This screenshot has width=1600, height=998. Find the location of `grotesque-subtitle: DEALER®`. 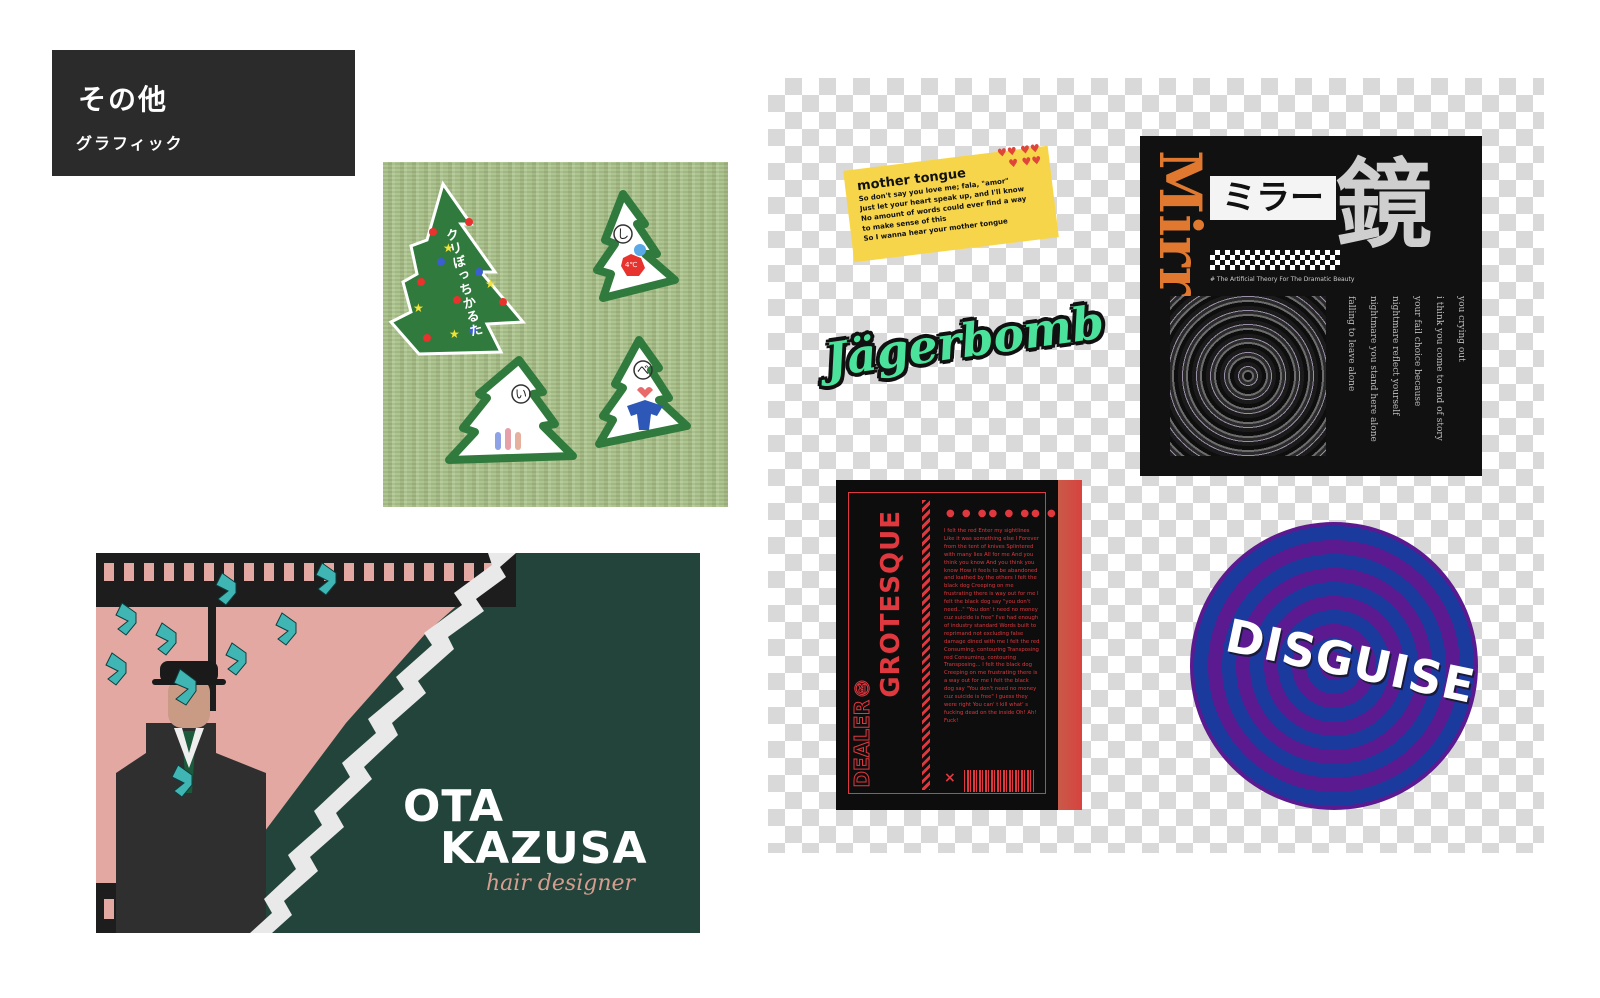

grotesque-subtitle: DEALER® is located at coordinates (862, 732).